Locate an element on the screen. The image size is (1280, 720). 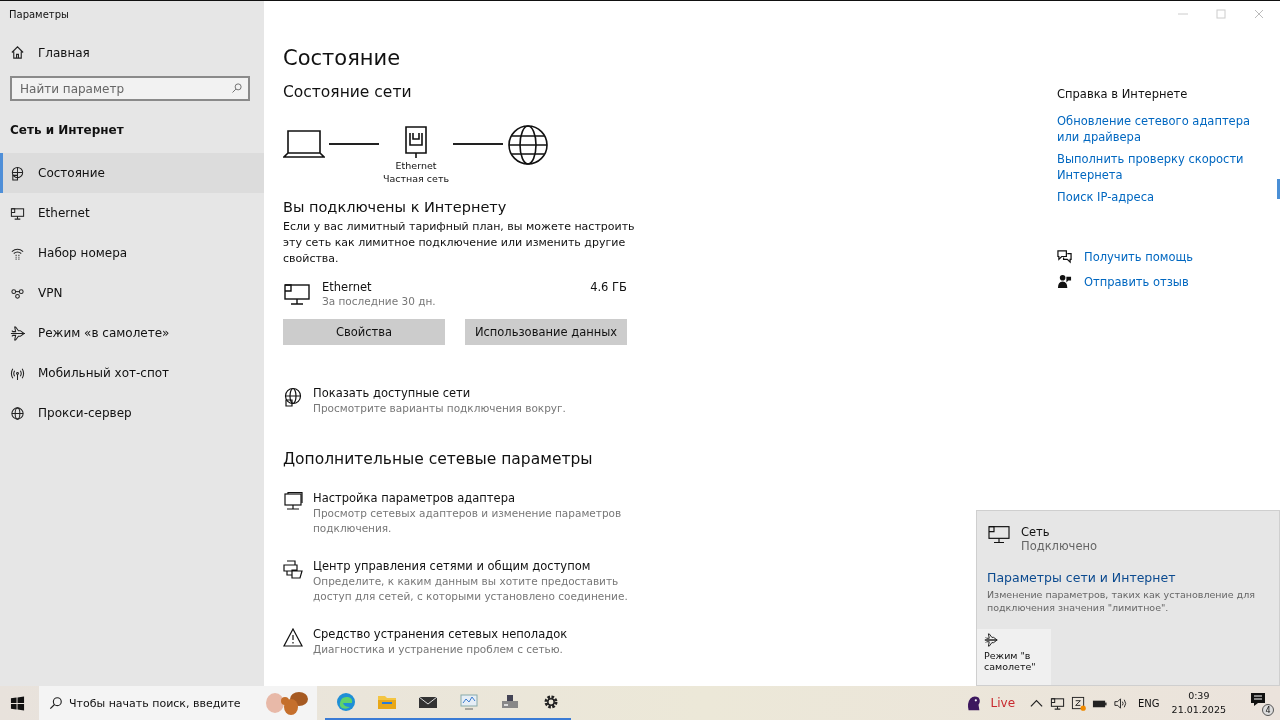
nav-item: Прокси-сервер is located at coordinates (132, 413).